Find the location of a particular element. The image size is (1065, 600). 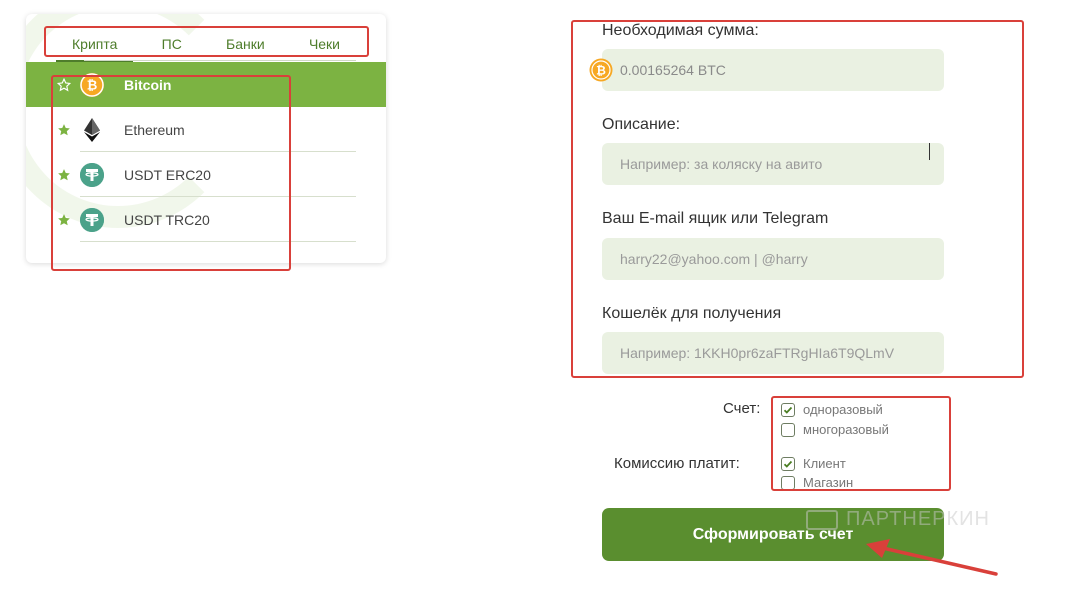

wallet-label: Кошелёк для получения is located at coordinates (692, 313).